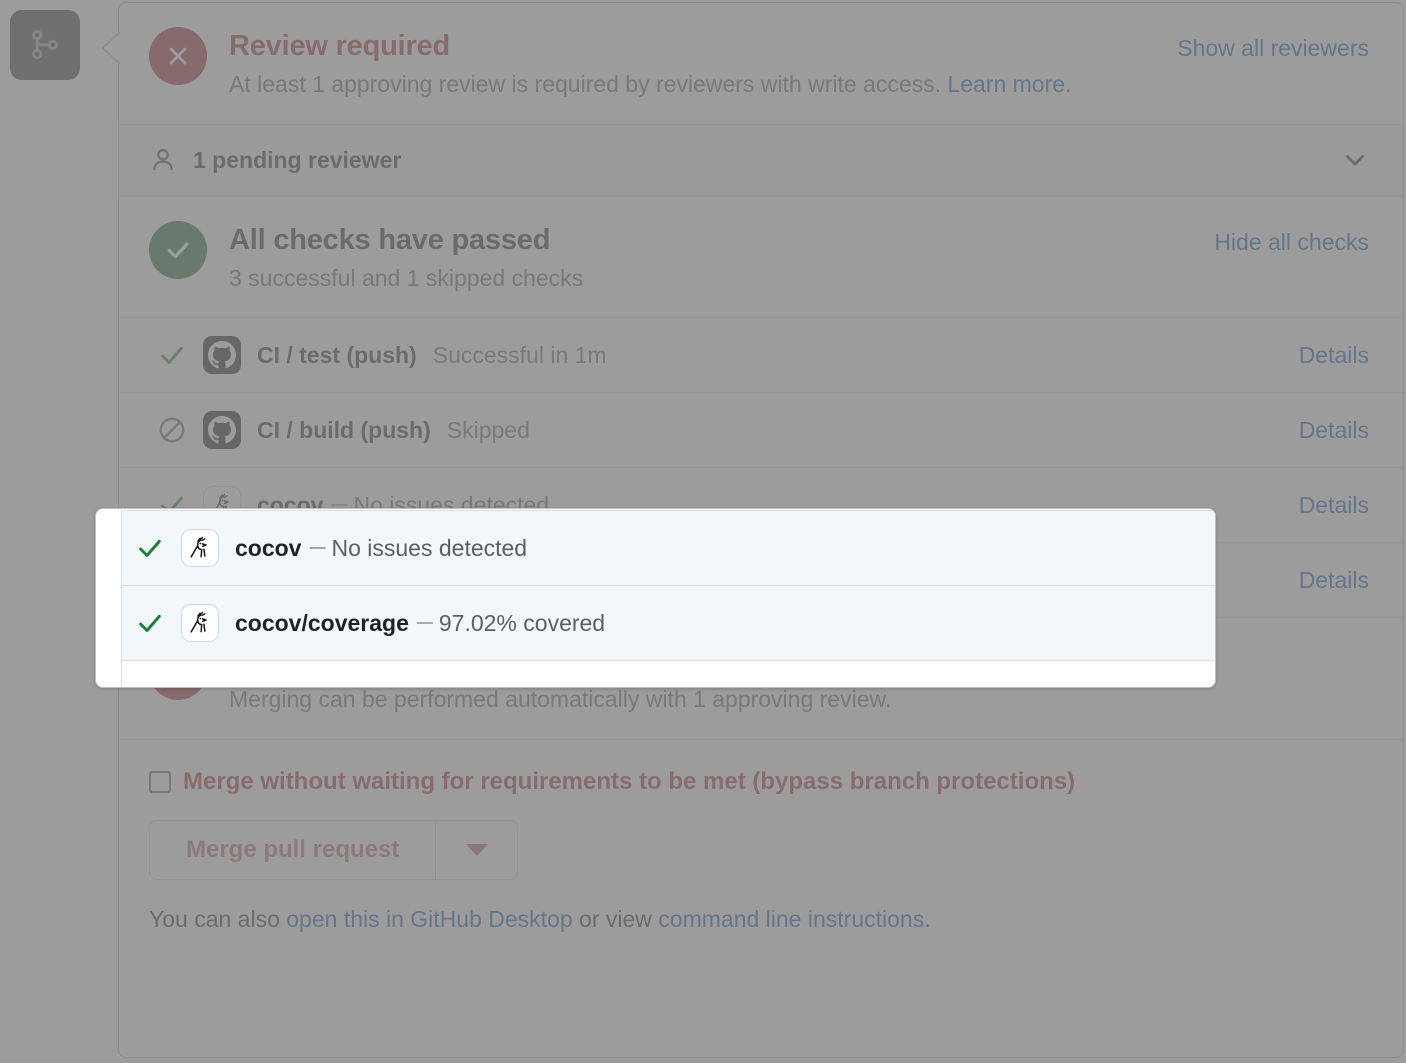 The image size is (1406, 1063). Describe the element at coordinates (111, 48) in the screenshot. I see `callout-tail` at that location.